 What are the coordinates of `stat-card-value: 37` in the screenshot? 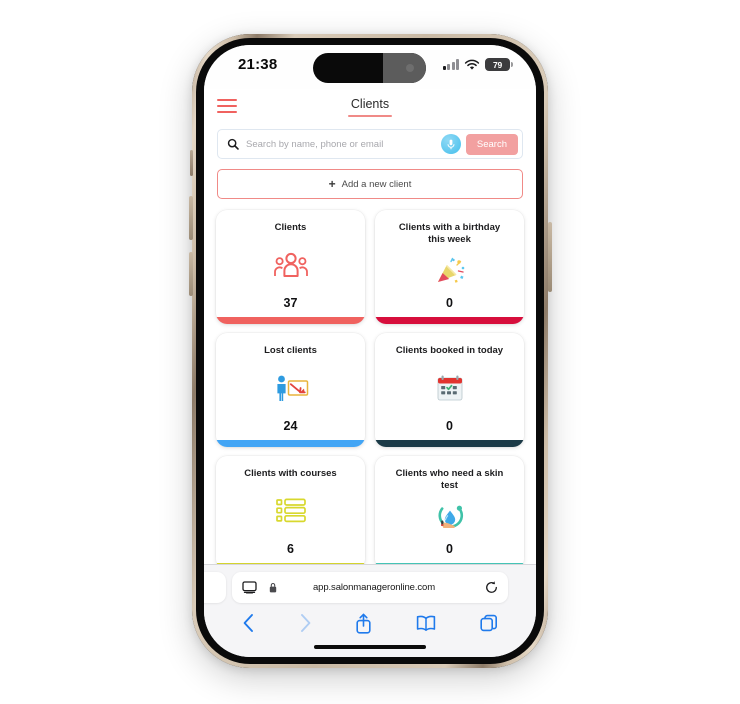 It's located at (290, 303).